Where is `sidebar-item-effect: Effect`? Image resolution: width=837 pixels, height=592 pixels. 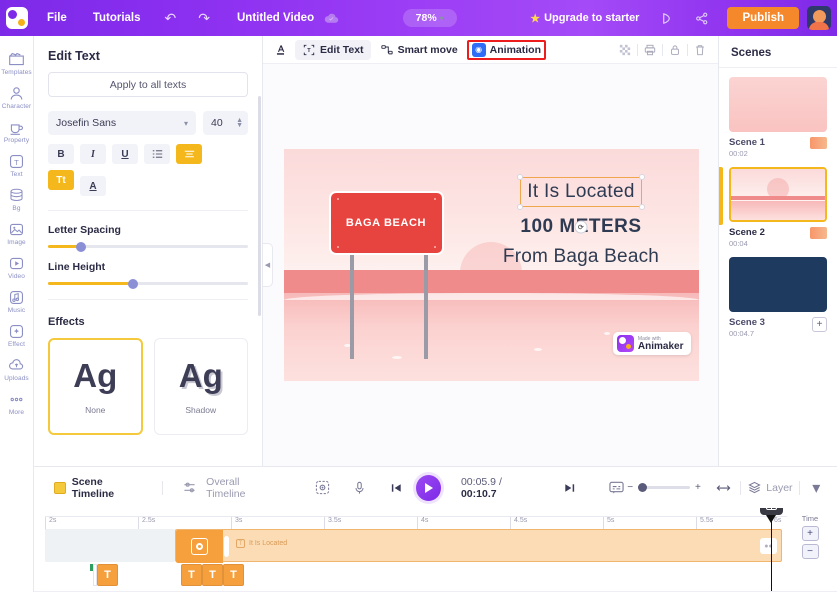 sidebar-item-effect: Effect is located at coordinates (17, 334).